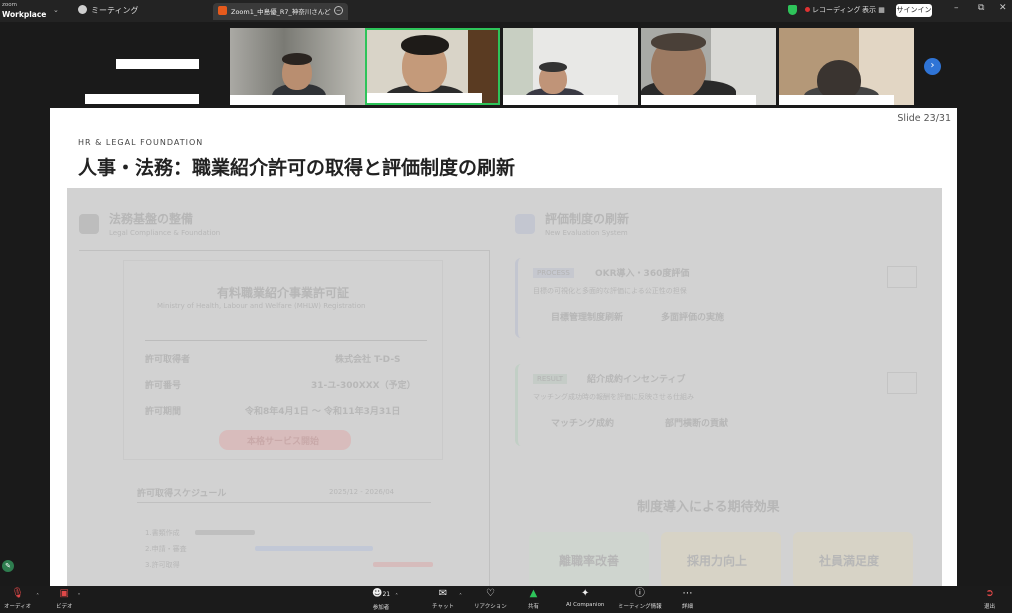  What do you see at coordinates (297, 168) in the screenshot?
I see `slide-title: 人事・法務：職業紹介許可の取得と評価制度の刷新` at bounding box center [297, 168].